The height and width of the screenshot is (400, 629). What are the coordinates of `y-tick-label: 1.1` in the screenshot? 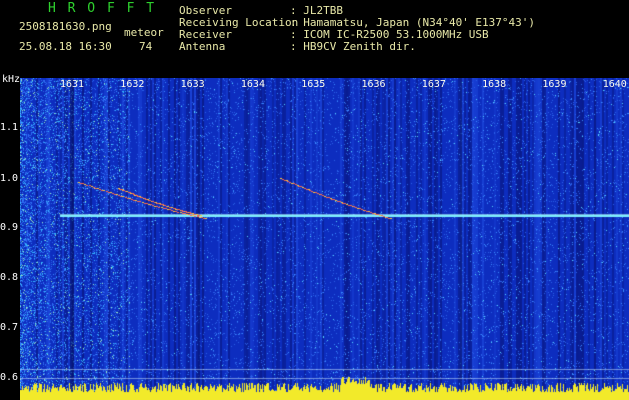 It's located at (9, 127).